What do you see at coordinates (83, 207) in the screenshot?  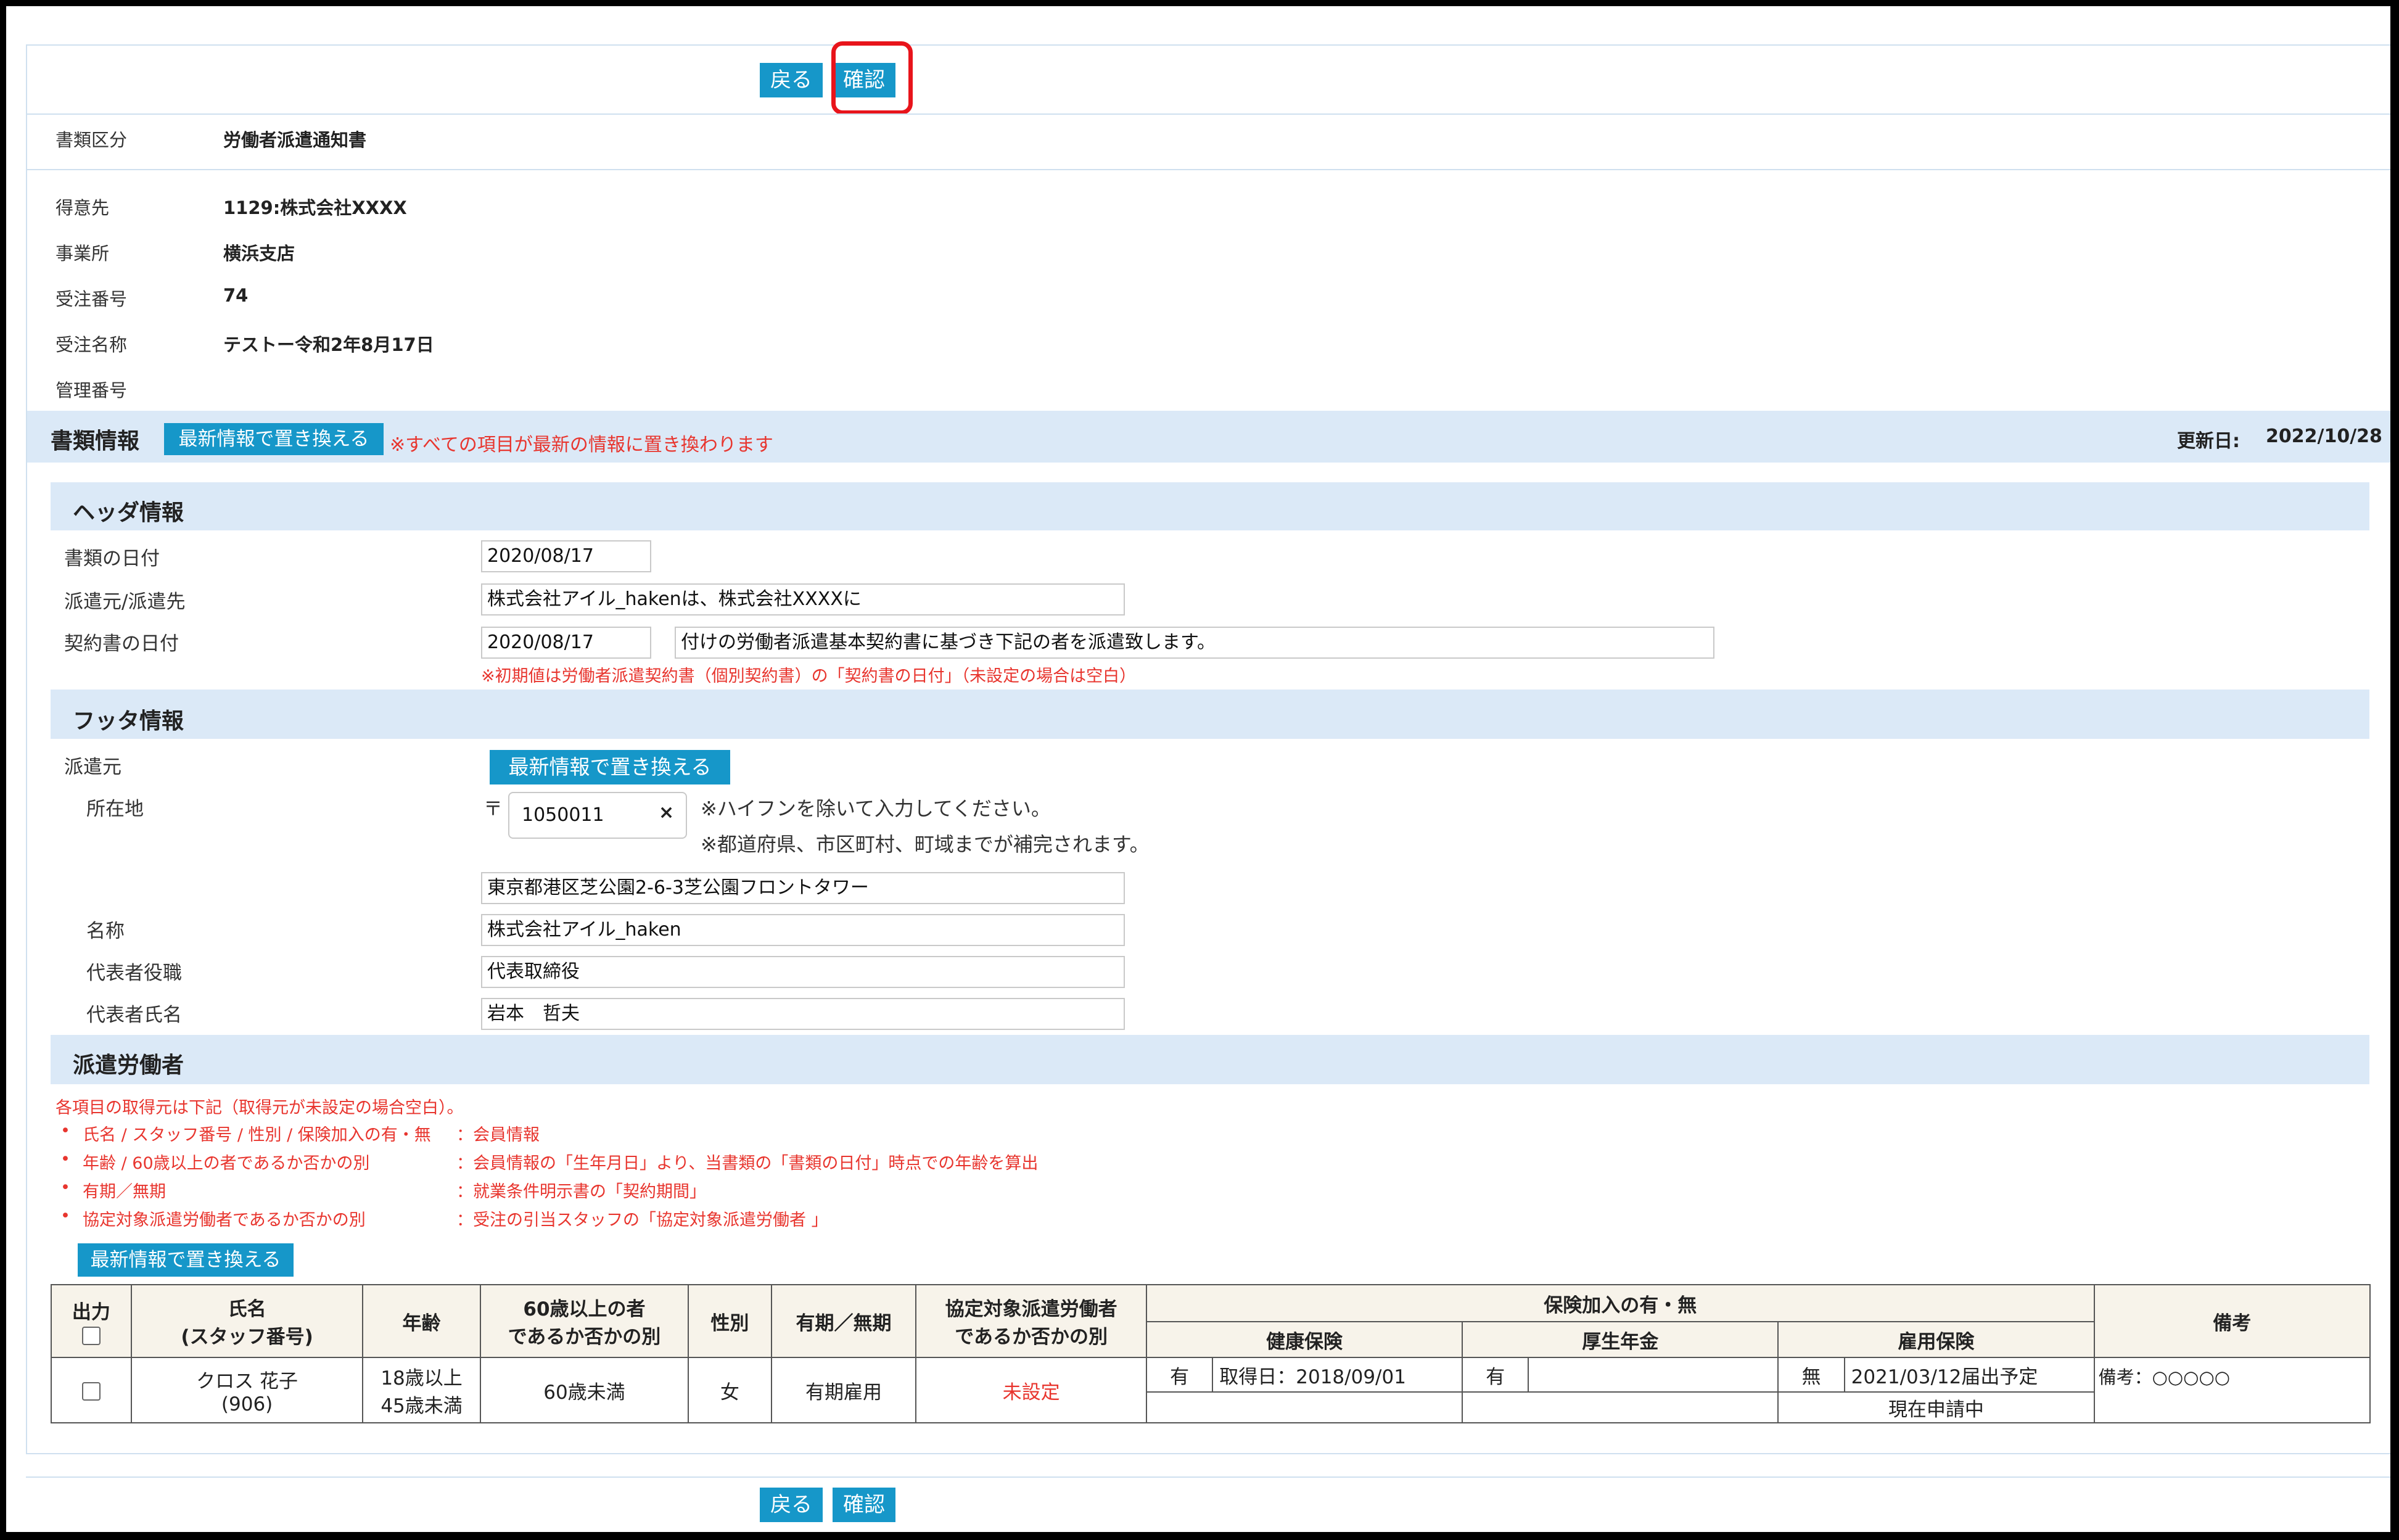 I see `customer-label: 得意先` at bounding box center [83, 207].